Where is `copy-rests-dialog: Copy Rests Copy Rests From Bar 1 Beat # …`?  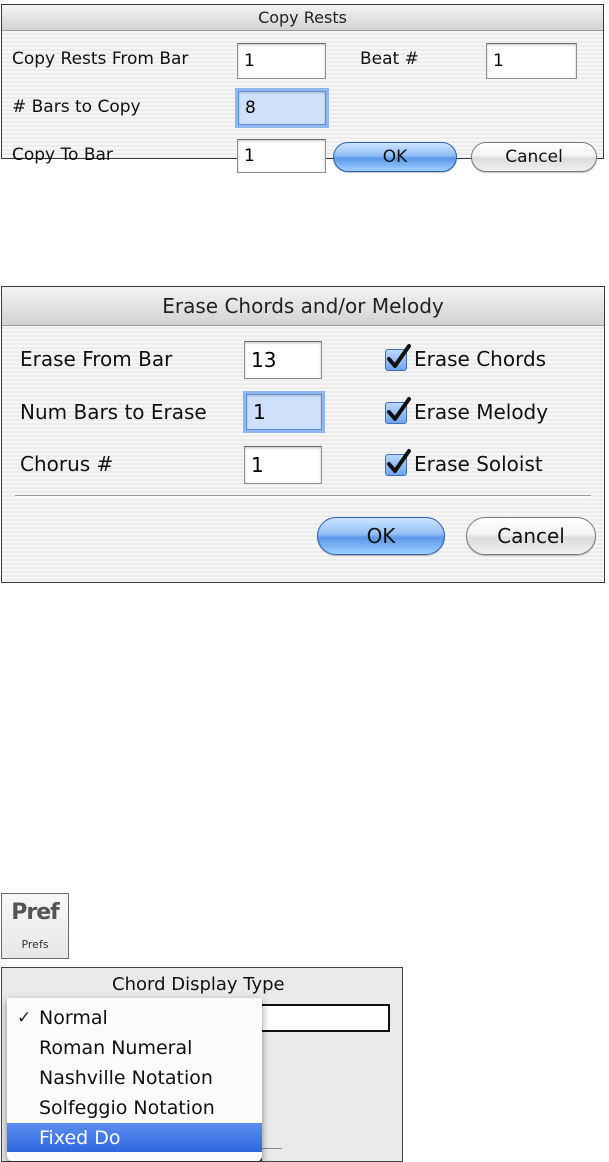
copy-rests-dialog: Copy Rests Copy Rests From Bar 1 Beat # … is located at coordinates (302, 88).